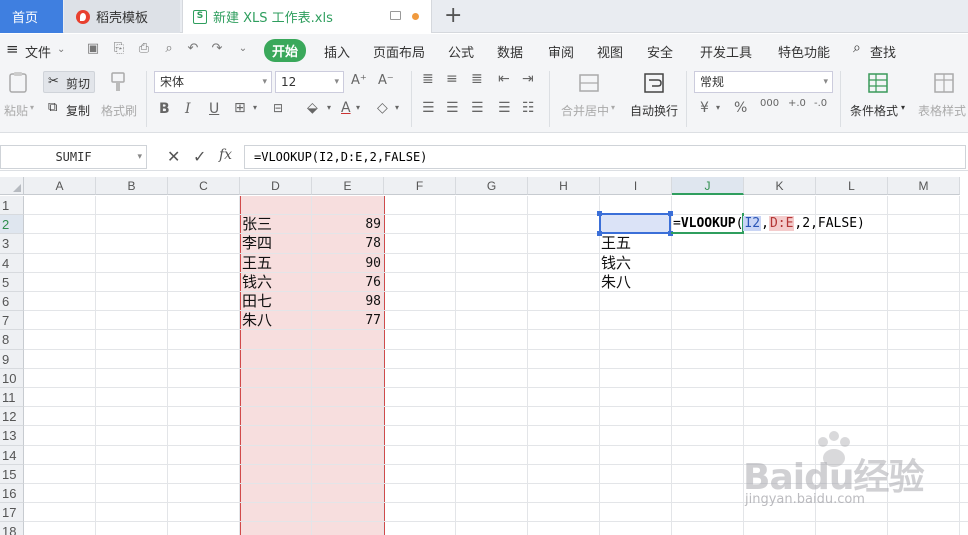 The width and height of the screenshot is (968, 535). What do you see at coordinates (12, 359) in the screenshot?
I see `row-header-9: 9` at bounding box center [12, 359].